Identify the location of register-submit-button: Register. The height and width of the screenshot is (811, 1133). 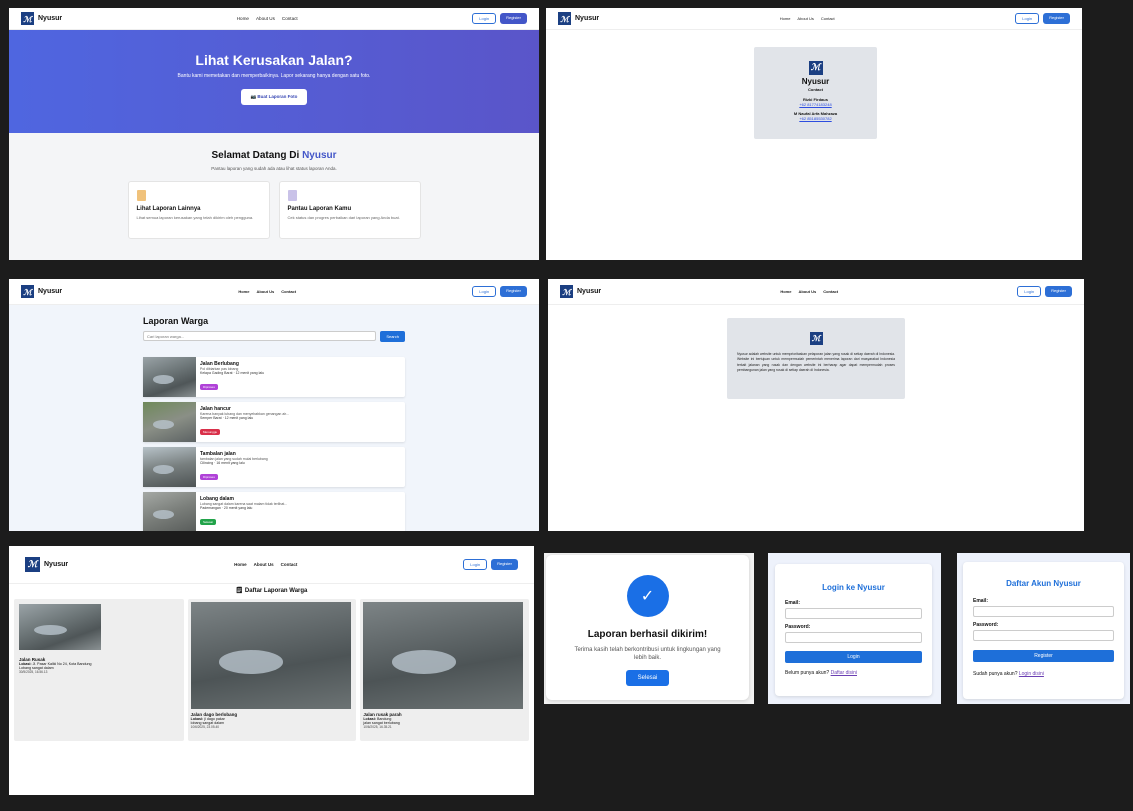
(1043, 656).